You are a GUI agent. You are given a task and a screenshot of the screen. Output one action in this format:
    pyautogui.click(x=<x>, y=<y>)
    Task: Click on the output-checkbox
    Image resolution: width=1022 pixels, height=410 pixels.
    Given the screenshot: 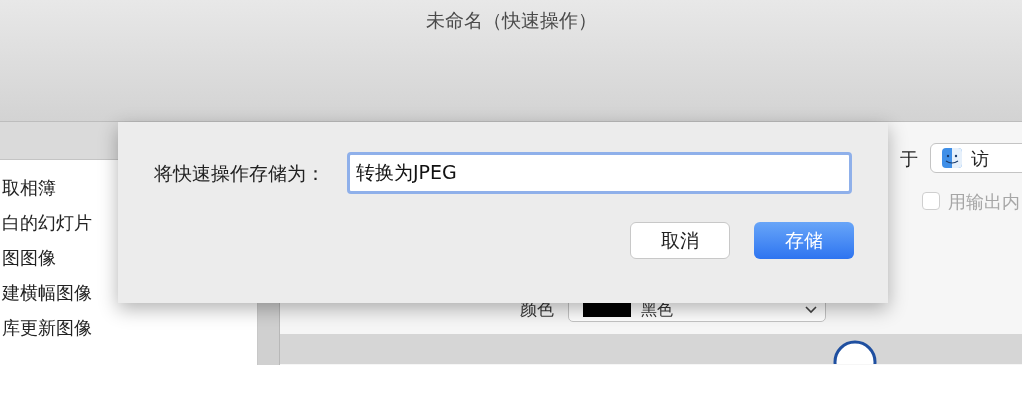 What is the action you would take?
    pyautogui.click(x=931, y=201)
    